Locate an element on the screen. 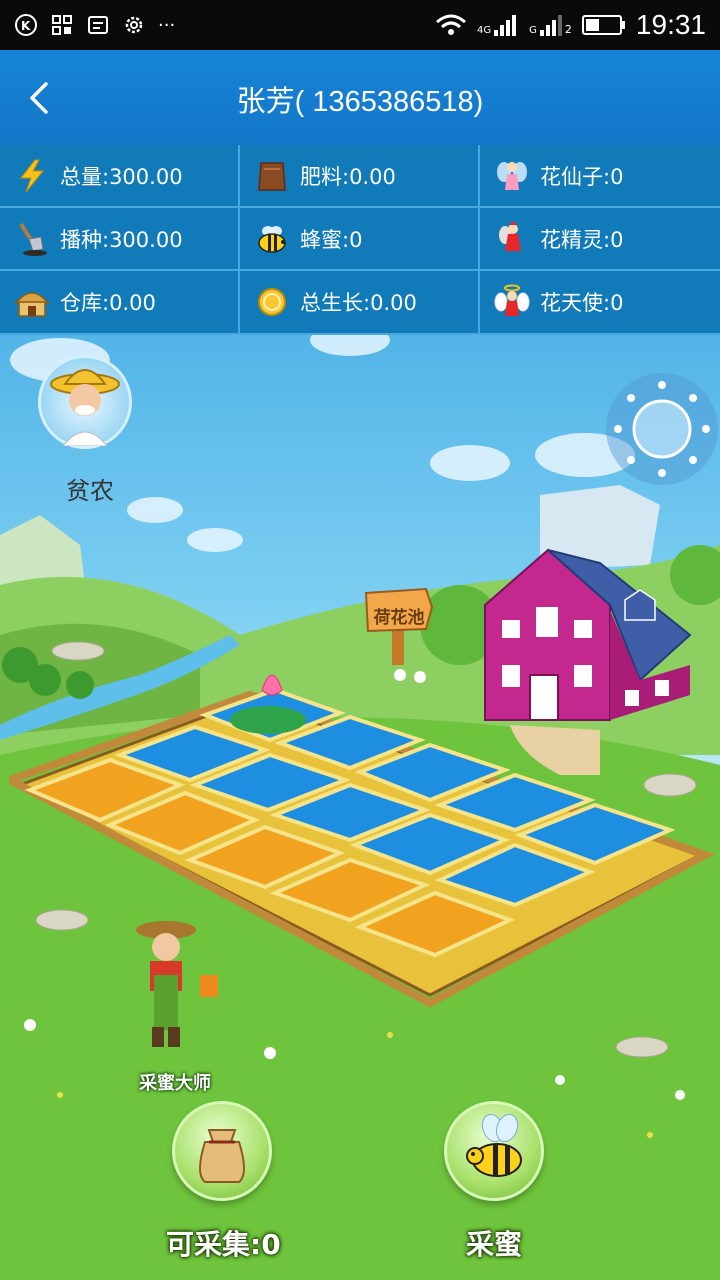 Image resolution: width=720 pixels, height=1280 pixels. stat-growth: 总生长:0.00 is located at coordinates (360, 303).